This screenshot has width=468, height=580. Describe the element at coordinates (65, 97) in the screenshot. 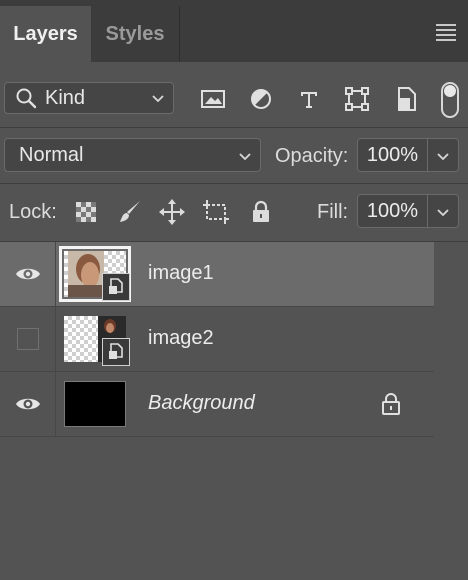

I see `filter-kind-label: Kind` at that location.